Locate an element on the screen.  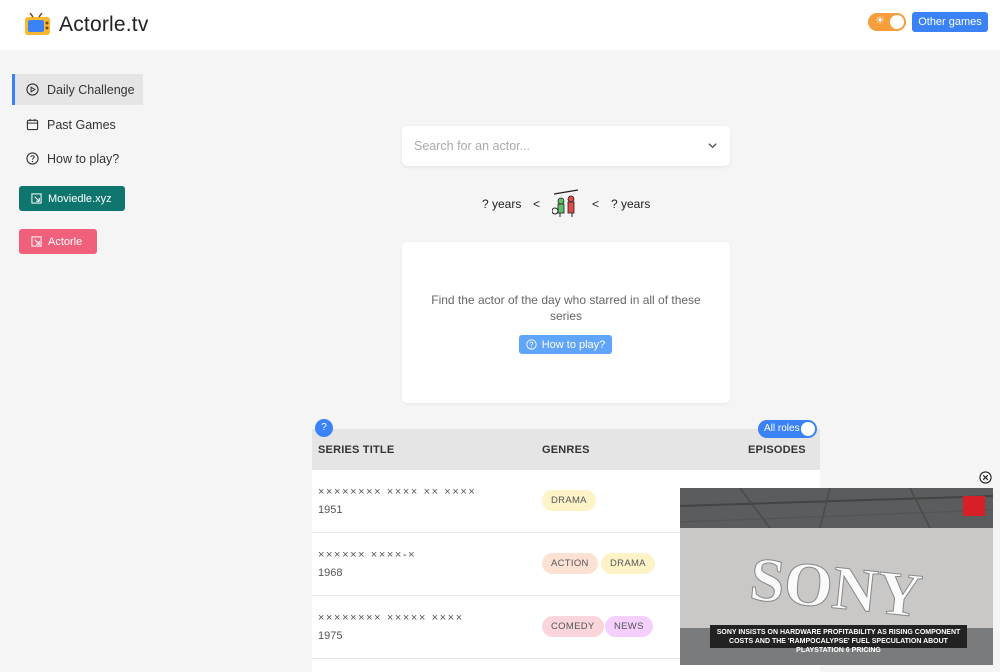
column-header-episodes: EPISODES is located at coordinates (777, 450).